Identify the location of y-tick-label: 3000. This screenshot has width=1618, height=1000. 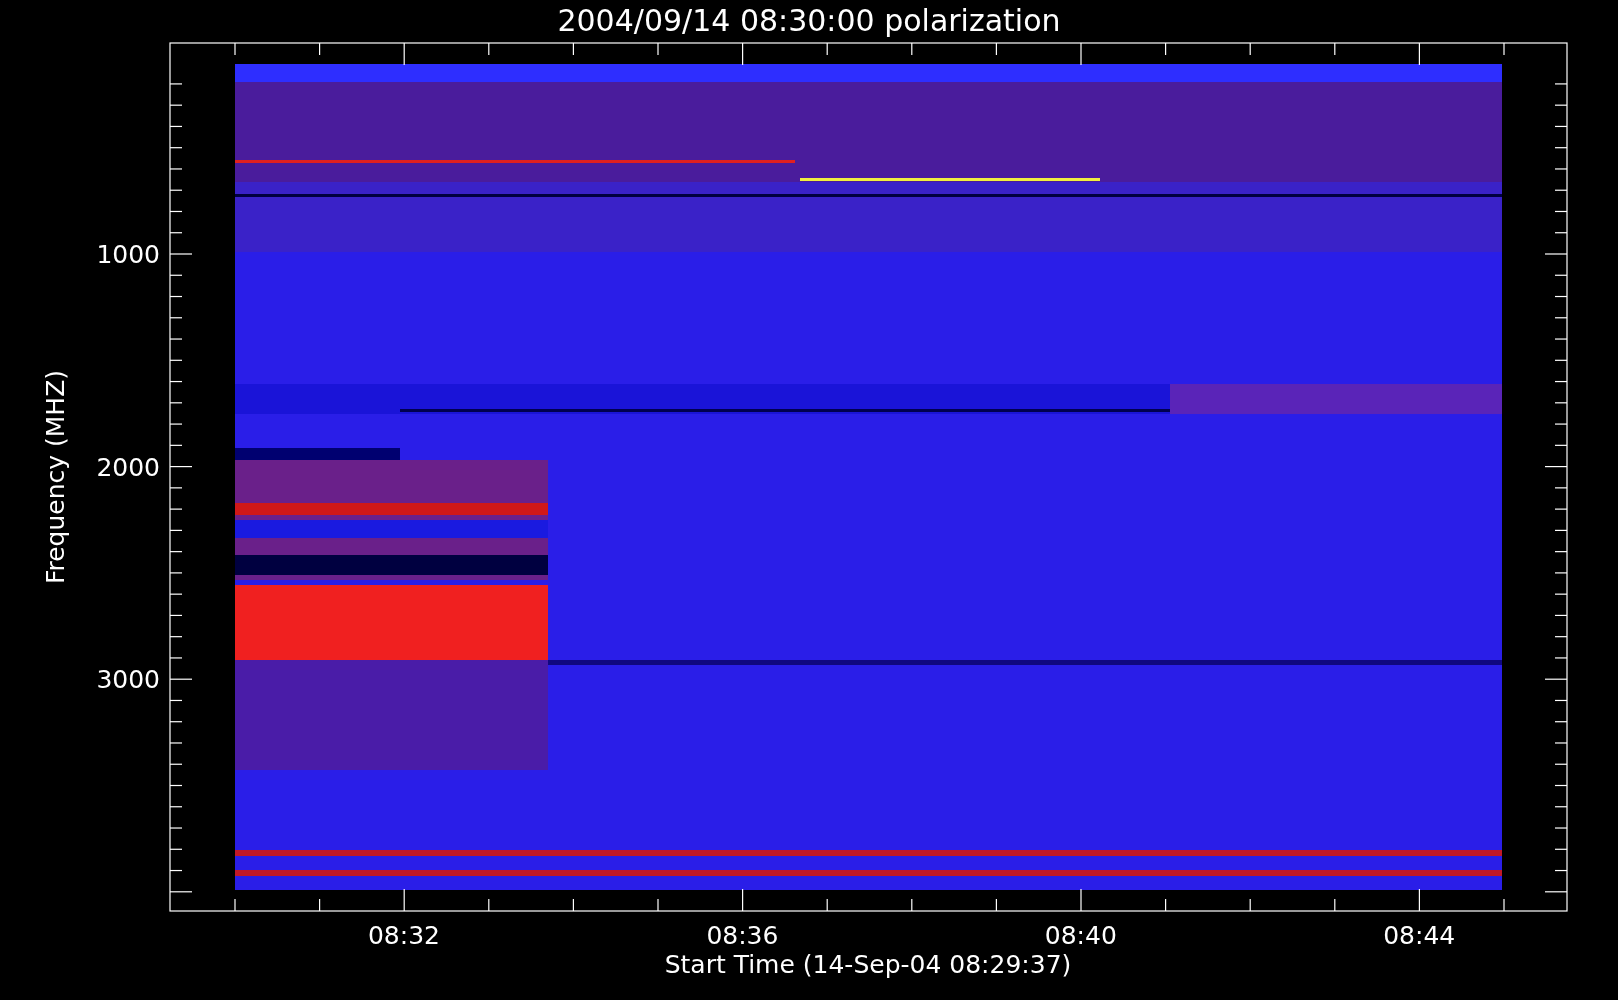
(128, 680).